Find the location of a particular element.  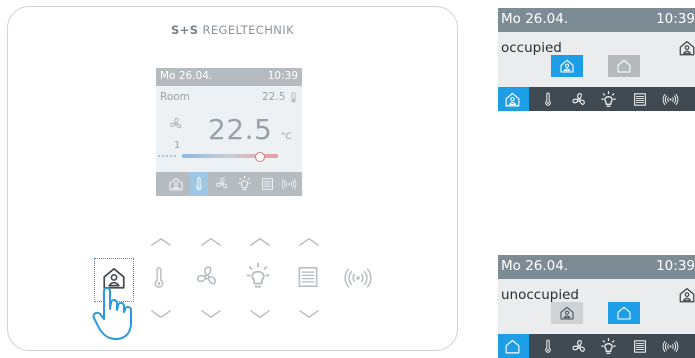

mode-label: unoccupied is located at coordinates (540, 295).